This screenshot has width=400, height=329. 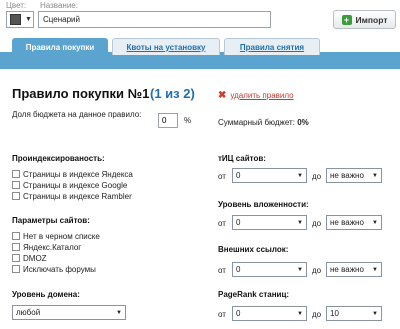 I want to click on delete-rule-label: удалить правило, so click(x=262, y=95).